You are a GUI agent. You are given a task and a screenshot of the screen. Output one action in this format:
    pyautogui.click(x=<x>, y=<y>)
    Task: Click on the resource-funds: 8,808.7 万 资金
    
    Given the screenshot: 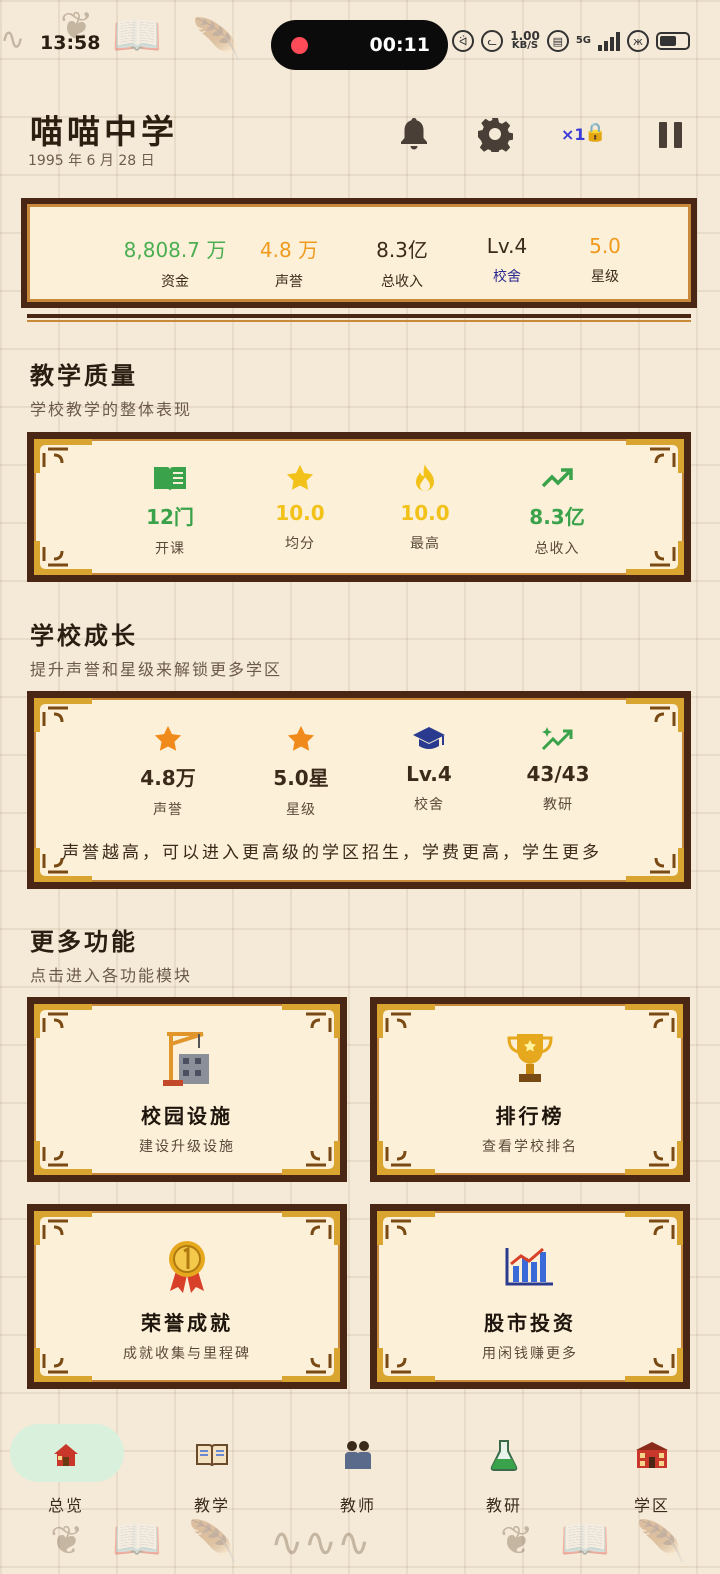 What is the action you would take?
    pyautogui.click(x=175, y=262)
    